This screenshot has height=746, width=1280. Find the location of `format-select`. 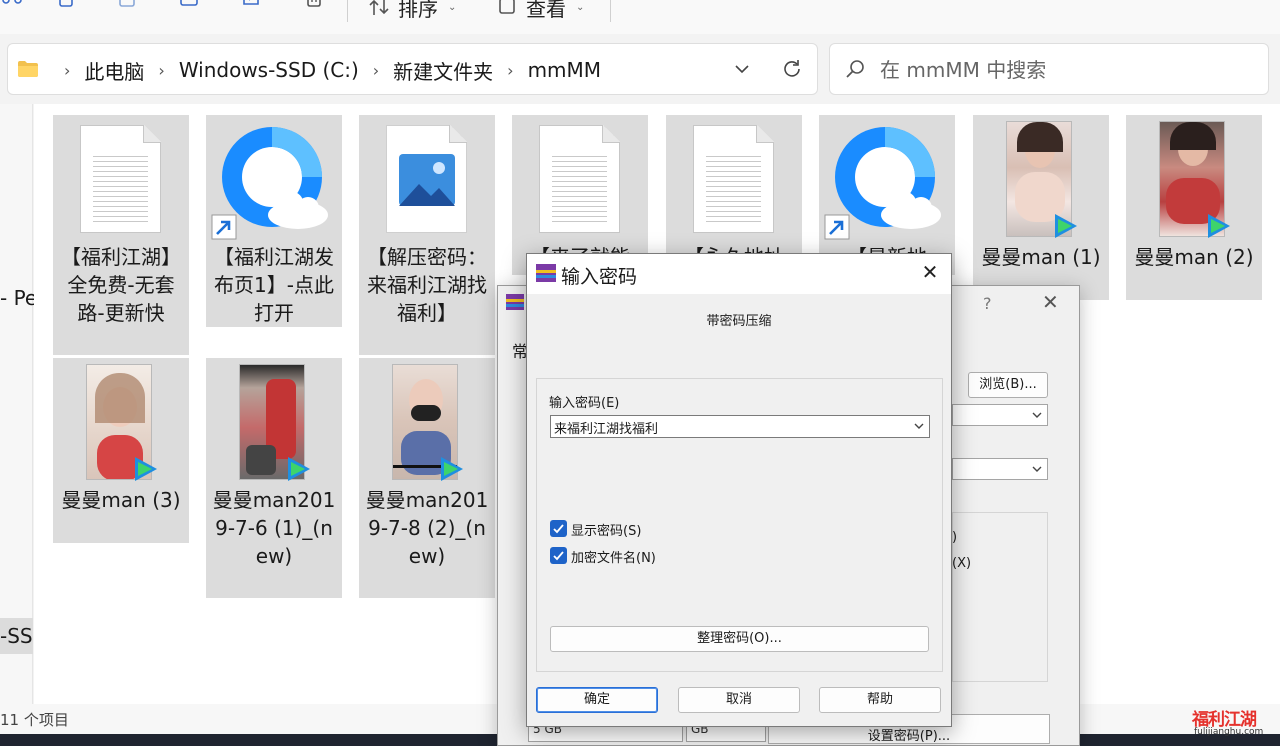

format-select is located at coordinates (1000, 415).